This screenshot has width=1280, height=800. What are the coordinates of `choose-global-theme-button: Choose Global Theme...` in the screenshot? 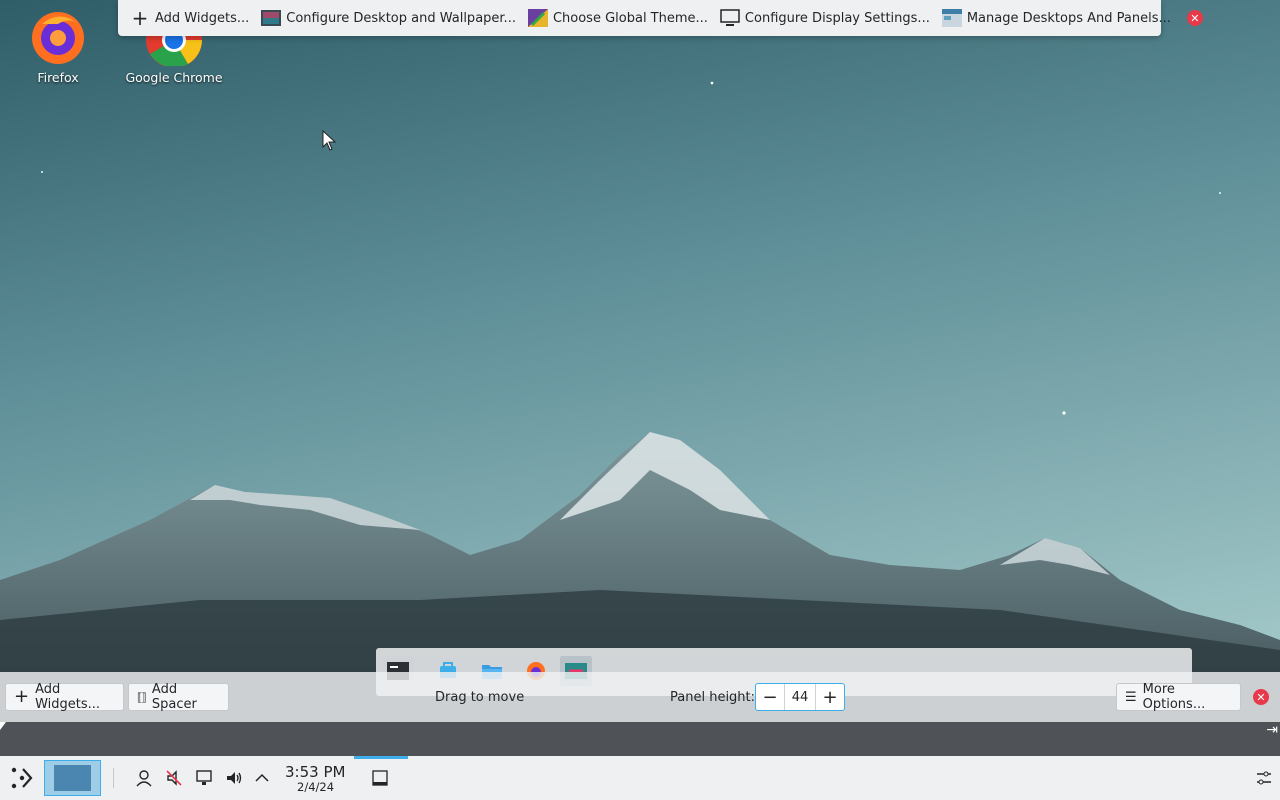 It's located at (618, 18).